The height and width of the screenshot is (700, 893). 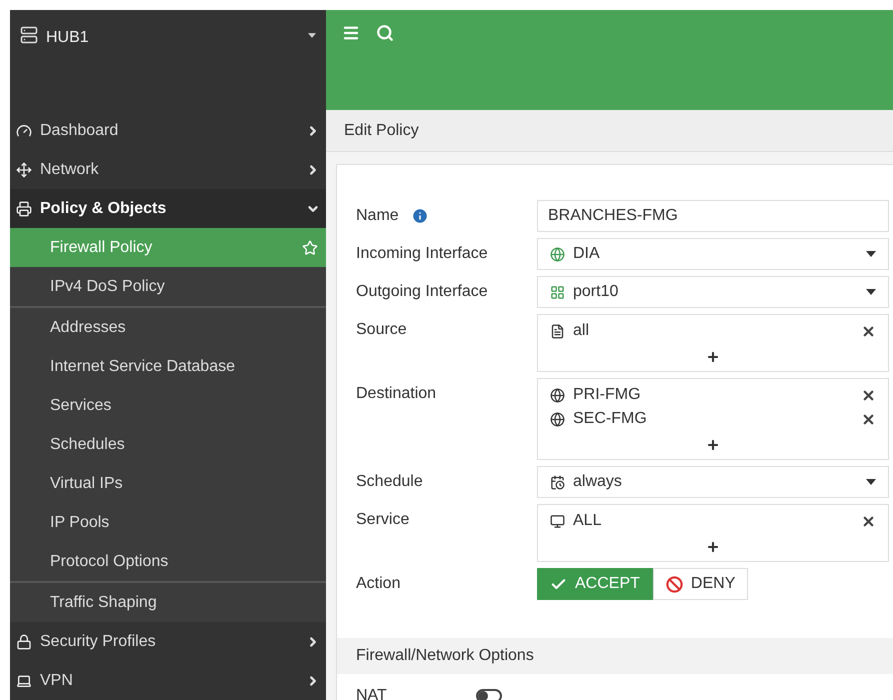 I want to click on multi-select-field: PRI-FMG SEC-FMG, so click(x=713, y=419).